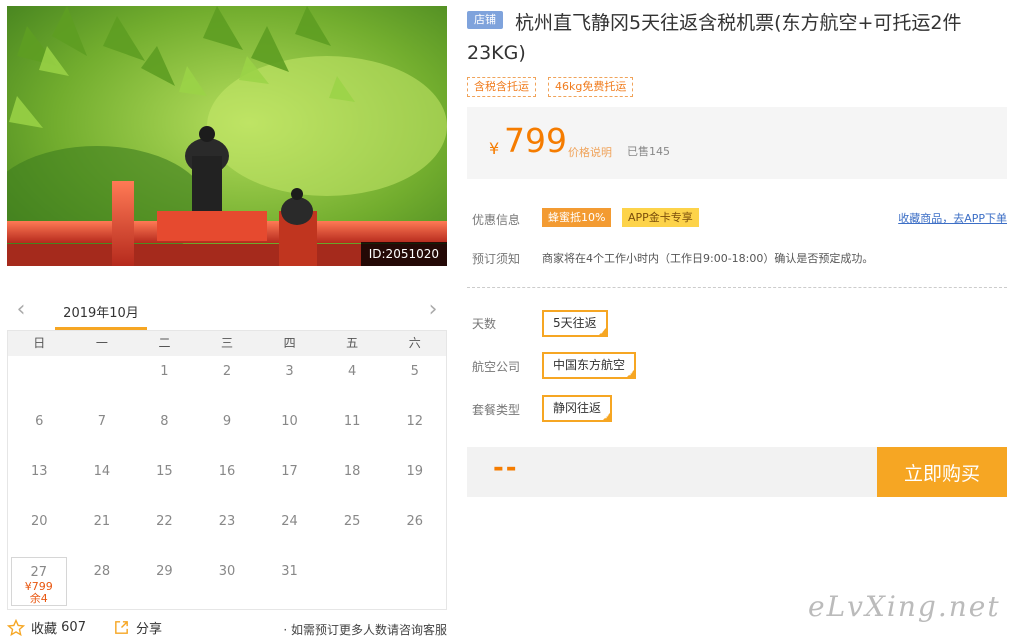 The width and height of the screenshot is (1012, 640). What do you see at coordinates (414, 521) in the screenshot?
I see `calendar-day-number: 26` at bounding box center [414, 521].